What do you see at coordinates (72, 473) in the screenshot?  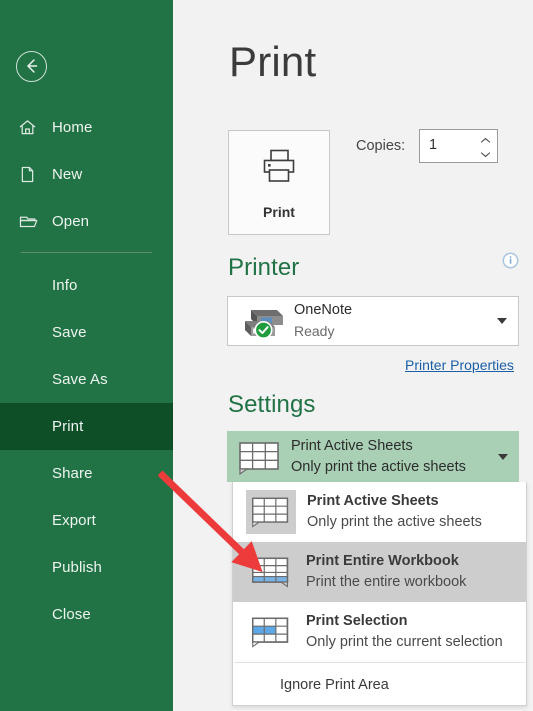 I see `sidebar-item-label: Share` at bounding box center [72, 473].